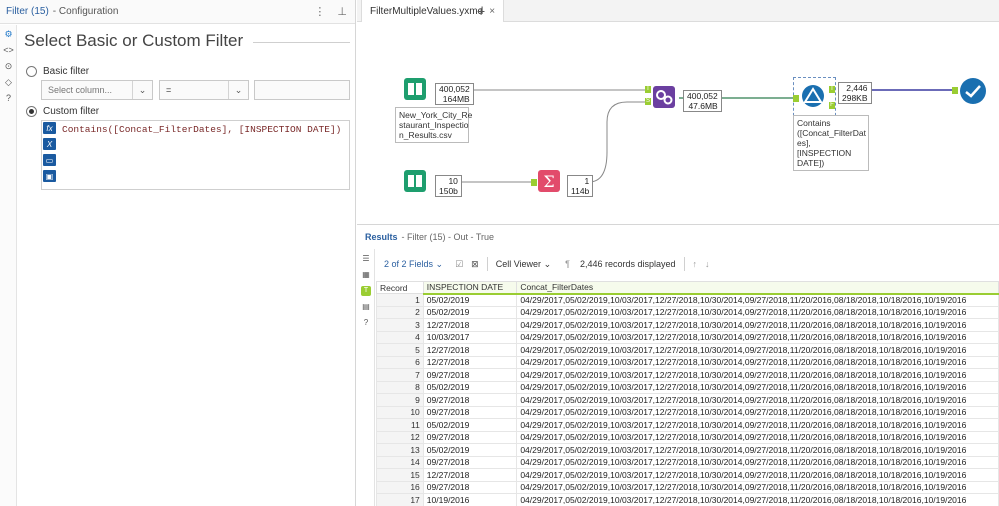  Describe the element at coordinates (648, 101) in the screenshot. I see `append-source-anchor: S` at that location.